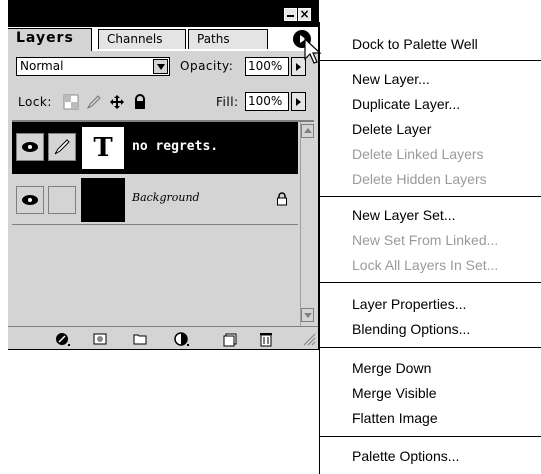 This screenshot has height=474, width=541. I want to click on layer-row-text: T no regrets., so click(155, 148).